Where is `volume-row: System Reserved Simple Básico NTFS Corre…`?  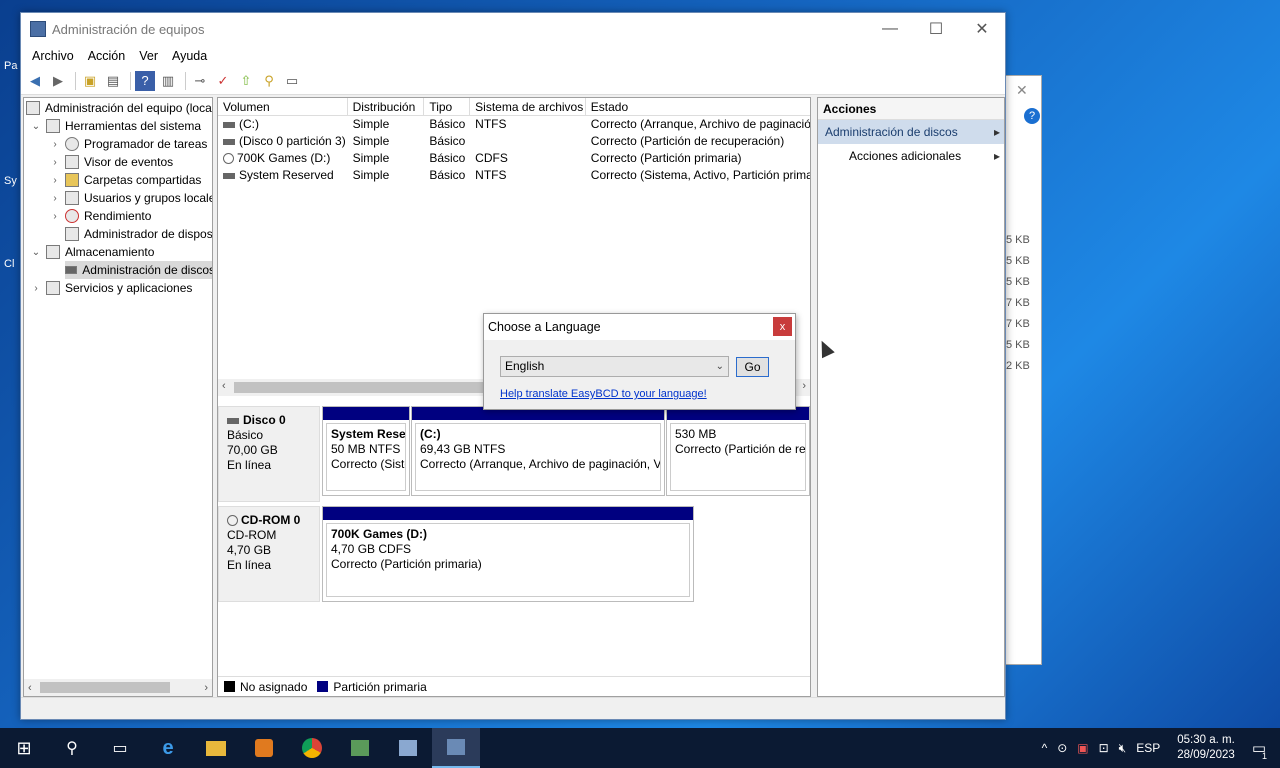 volume-row: System Reserved Simple Básico NTFS Corre… is located at coordinates (514, 175).